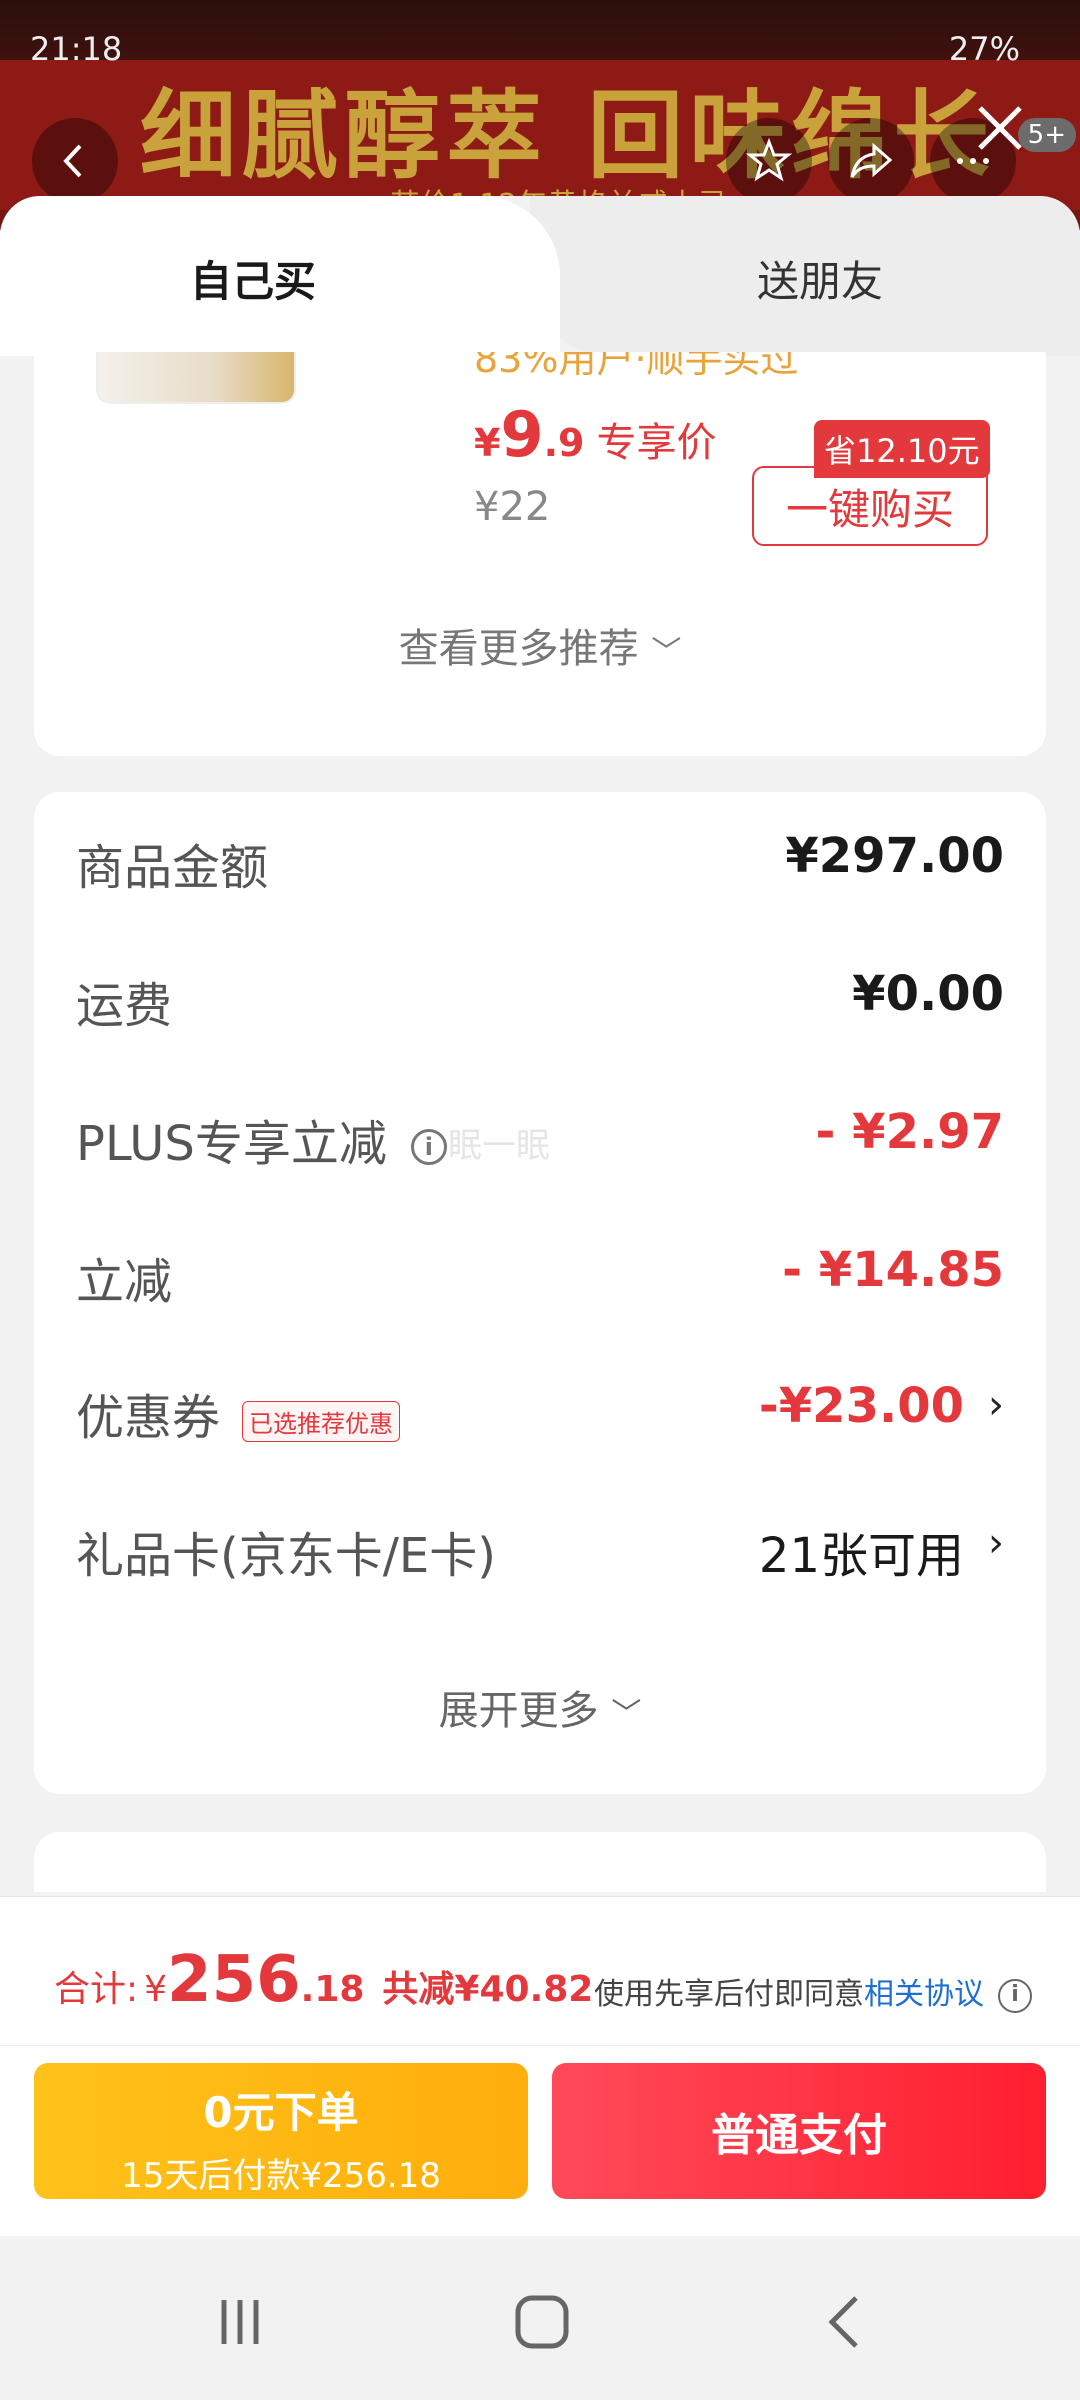 This screenshot has width=1080, height=2400. What do you see at coordinates (861, 1406) in the screenshot?
I see `coupon-value: -¥23.00` at bounding box center [861, 1406].